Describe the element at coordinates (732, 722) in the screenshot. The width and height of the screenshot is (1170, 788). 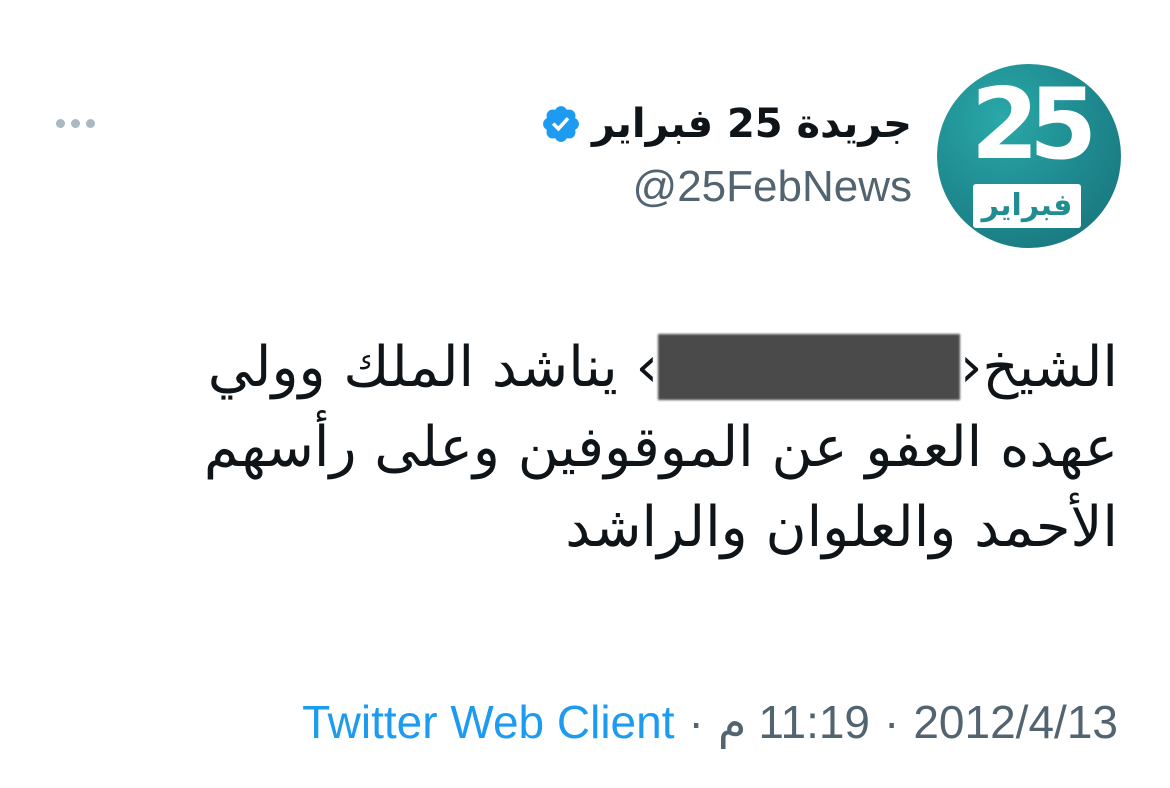
I see `tweet-time-period: م` at that location.